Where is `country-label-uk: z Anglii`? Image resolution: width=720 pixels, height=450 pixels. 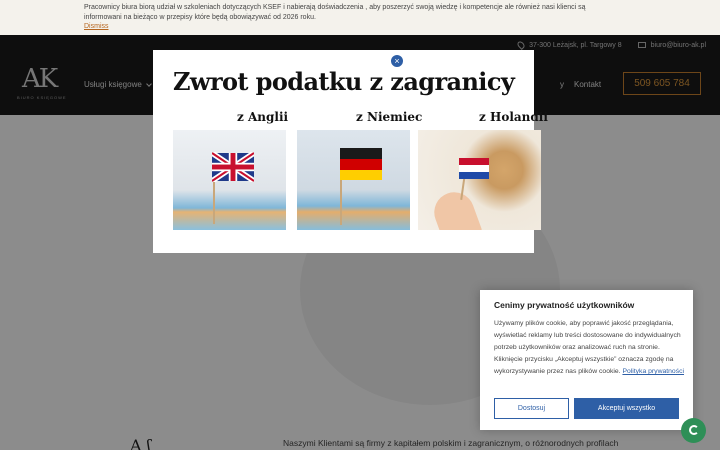
country-label-uk: z Anglii is located at coordinates (263, 117).